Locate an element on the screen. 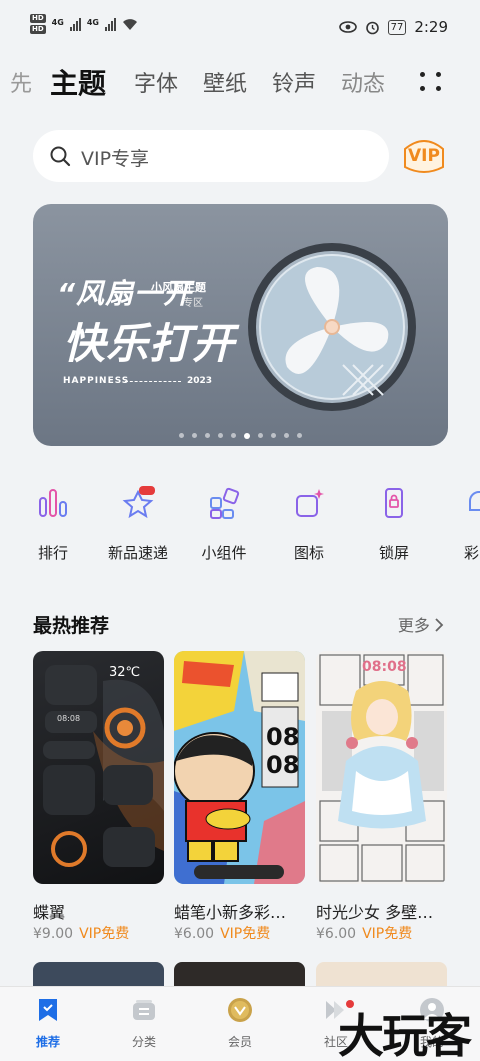  quick-link-label: 彩 is located at coordinates (472, 553).